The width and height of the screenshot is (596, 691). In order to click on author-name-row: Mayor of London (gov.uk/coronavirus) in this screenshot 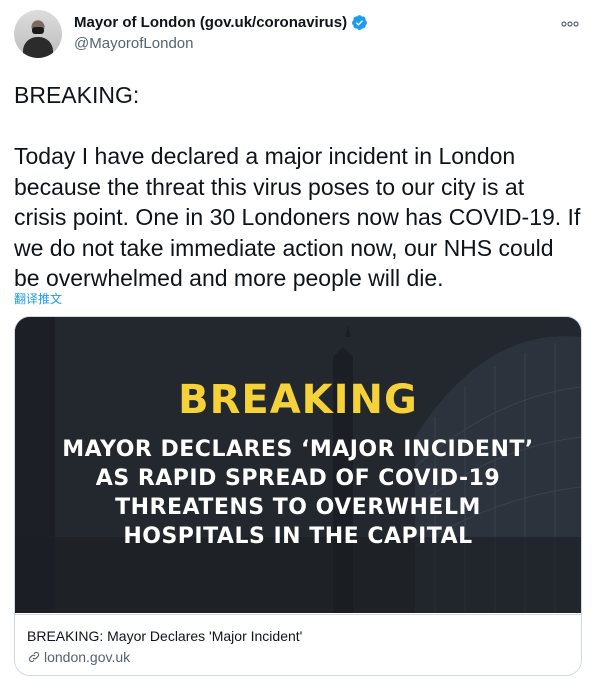, I will do `click(221, 22)`.